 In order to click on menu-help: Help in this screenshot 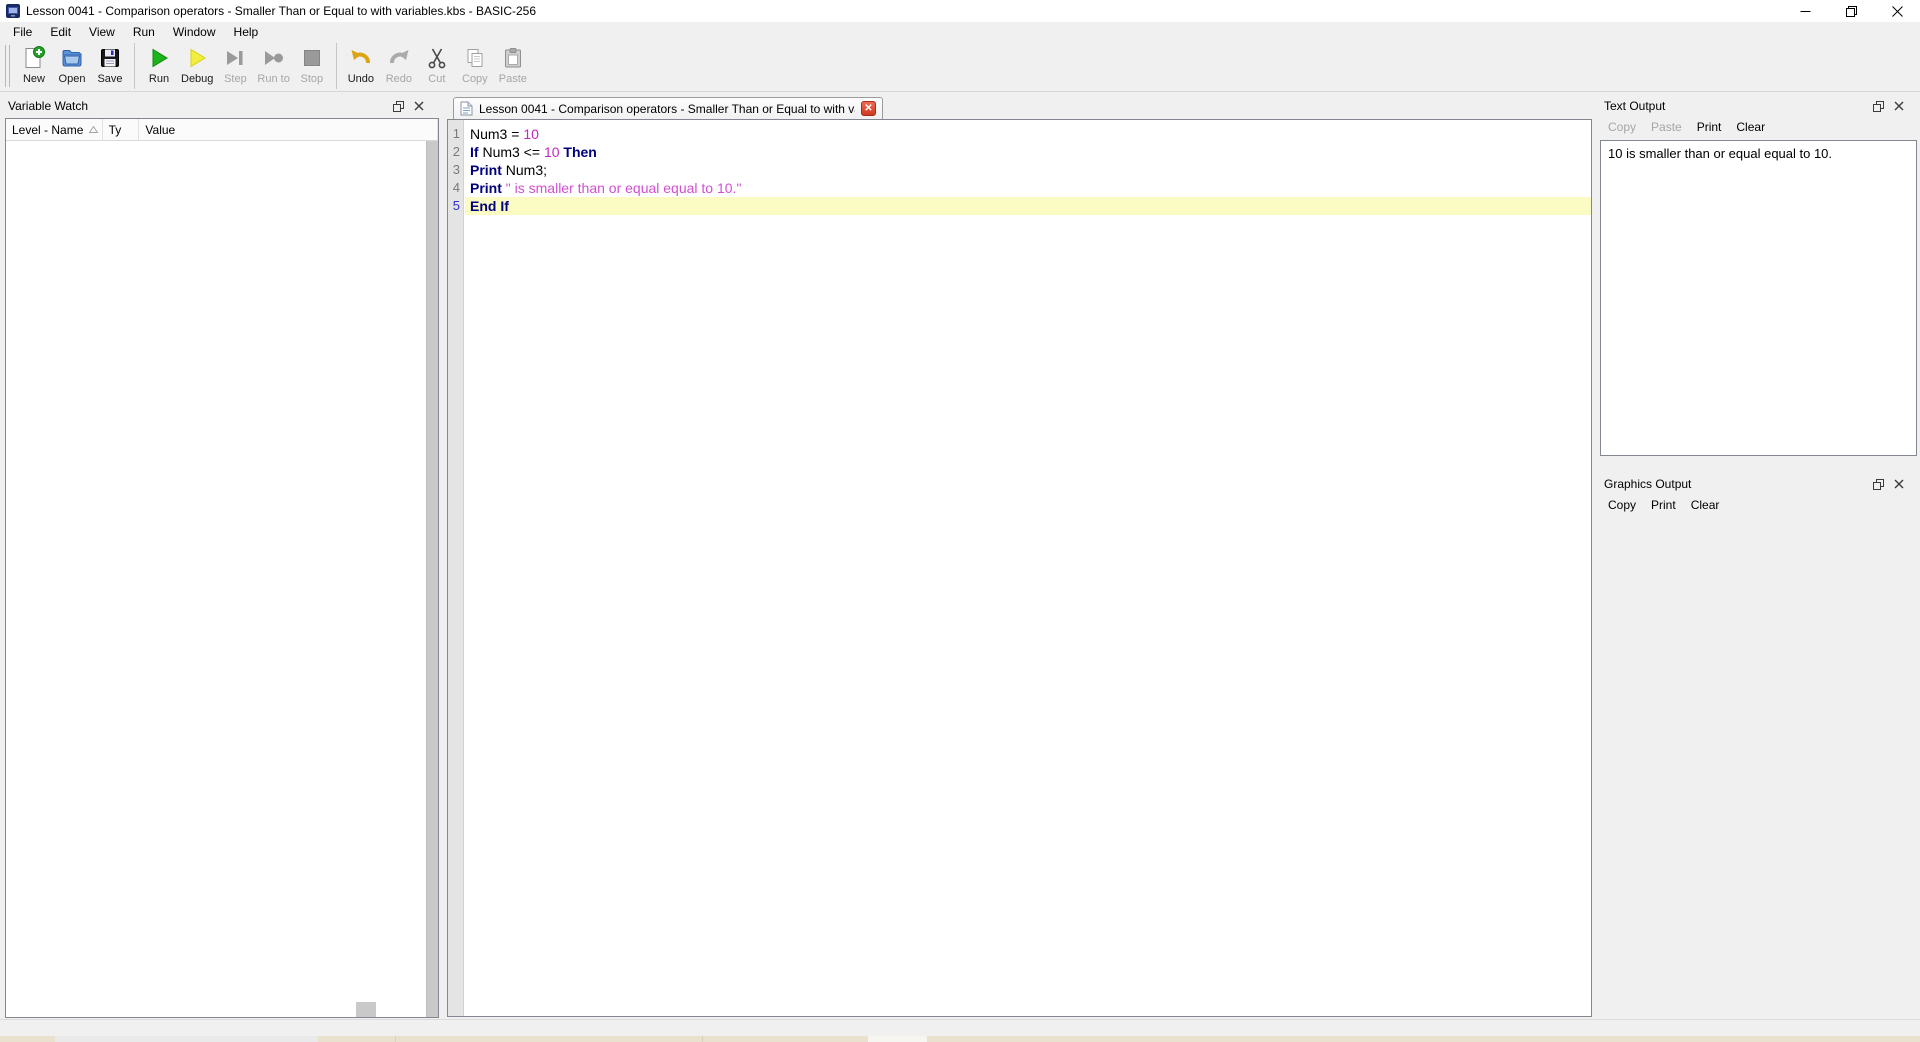, I will do `click(246, 32)`.